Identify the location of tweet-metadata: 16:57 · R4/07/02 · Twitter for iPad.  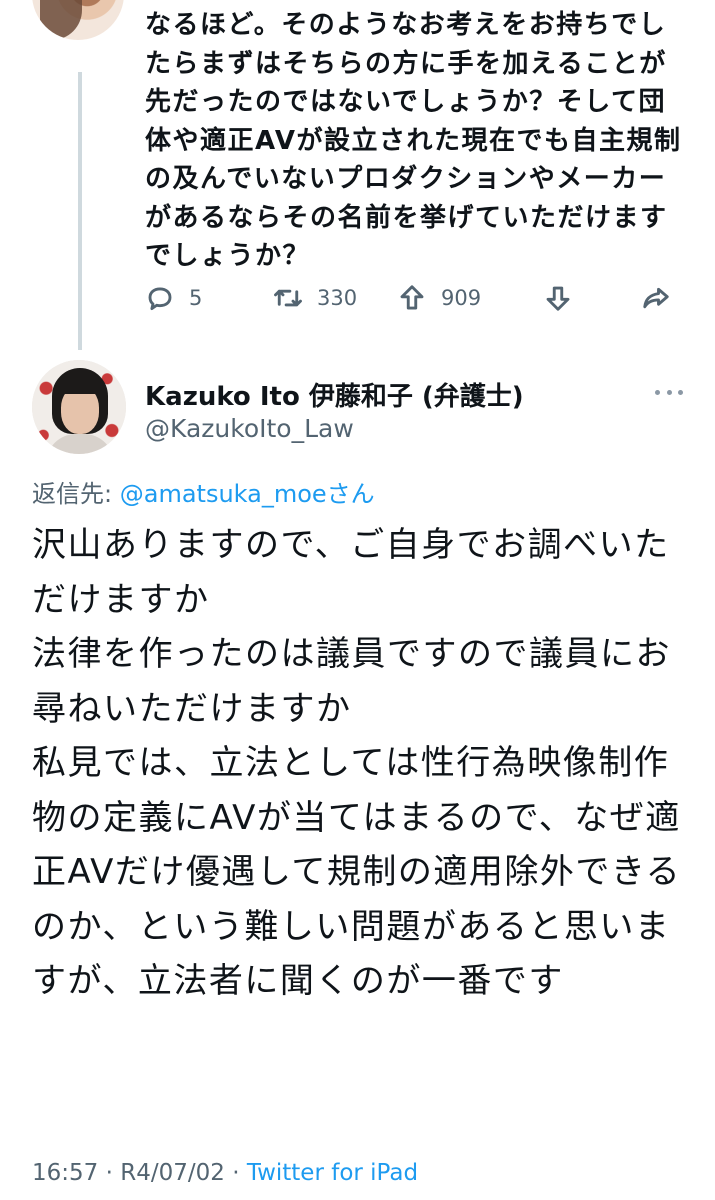
(225, 1173).